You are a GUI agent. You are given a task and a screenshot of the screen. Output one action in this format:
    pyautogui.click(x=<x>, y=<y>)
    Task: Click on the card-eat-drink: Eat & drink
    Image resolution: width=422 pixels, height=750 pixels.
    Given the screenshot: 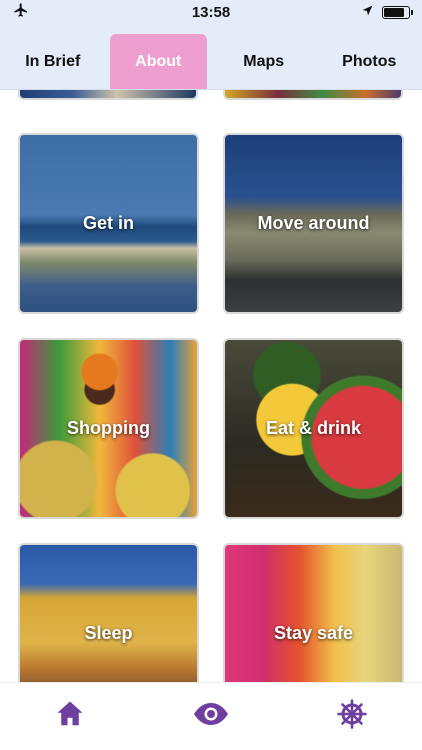 What is the action you would take?
    pyautogui.click(x=313, y=428)
    